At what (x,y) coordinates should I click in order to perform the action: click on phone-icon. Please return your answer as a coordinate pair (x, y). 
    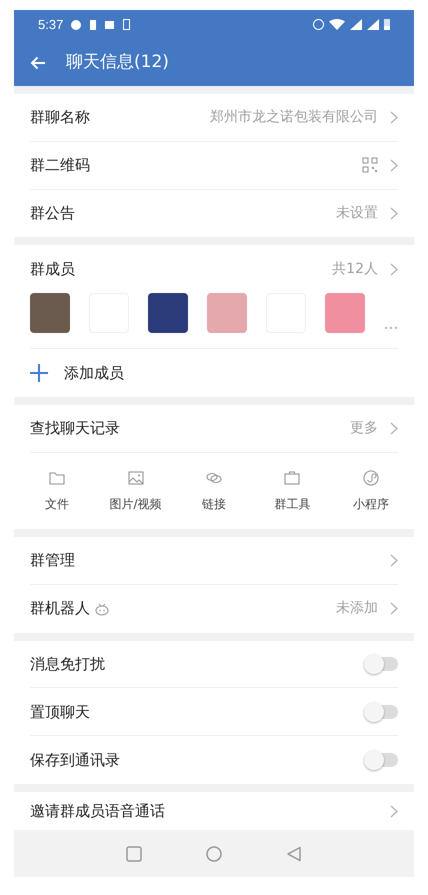
    Looking at the image, I should click on (126, 24).